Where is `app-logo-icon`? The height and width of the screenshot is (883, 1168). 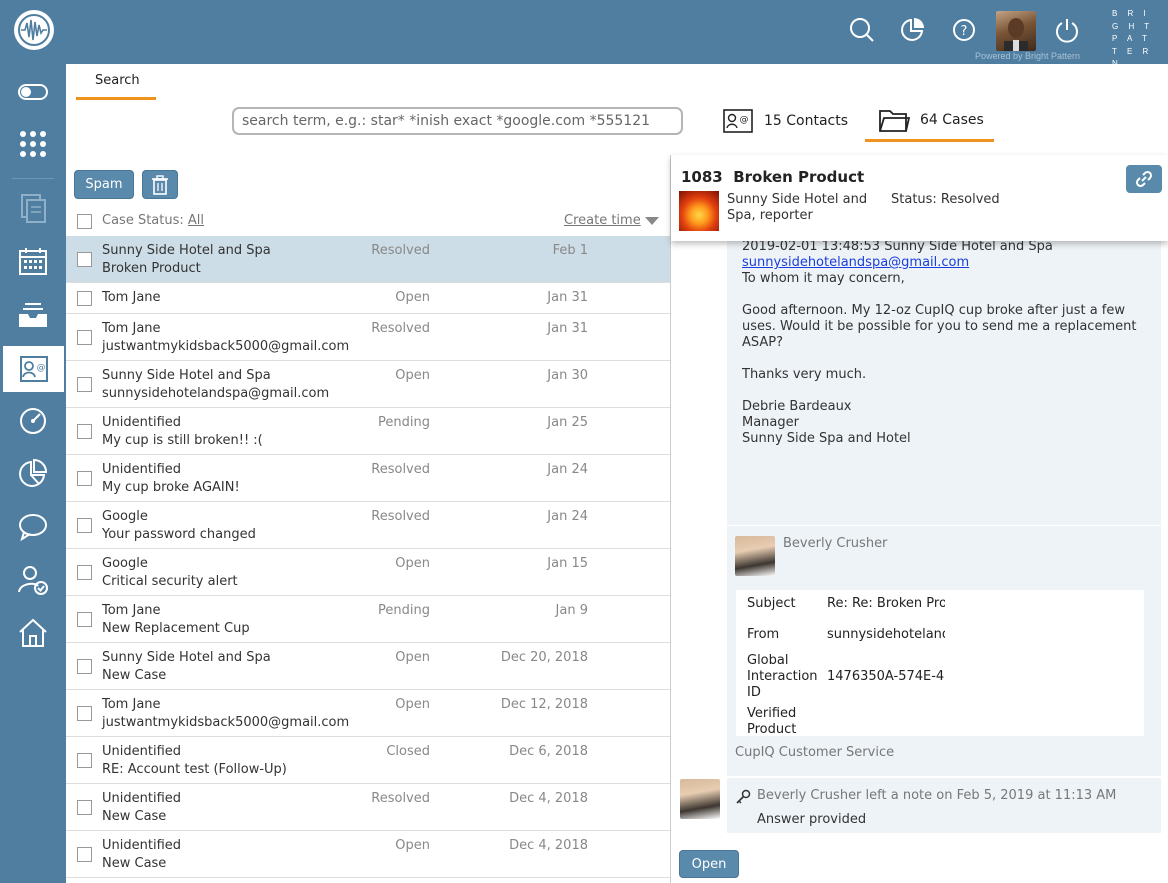
app-logo-icon is located at coordinates (34, 30).